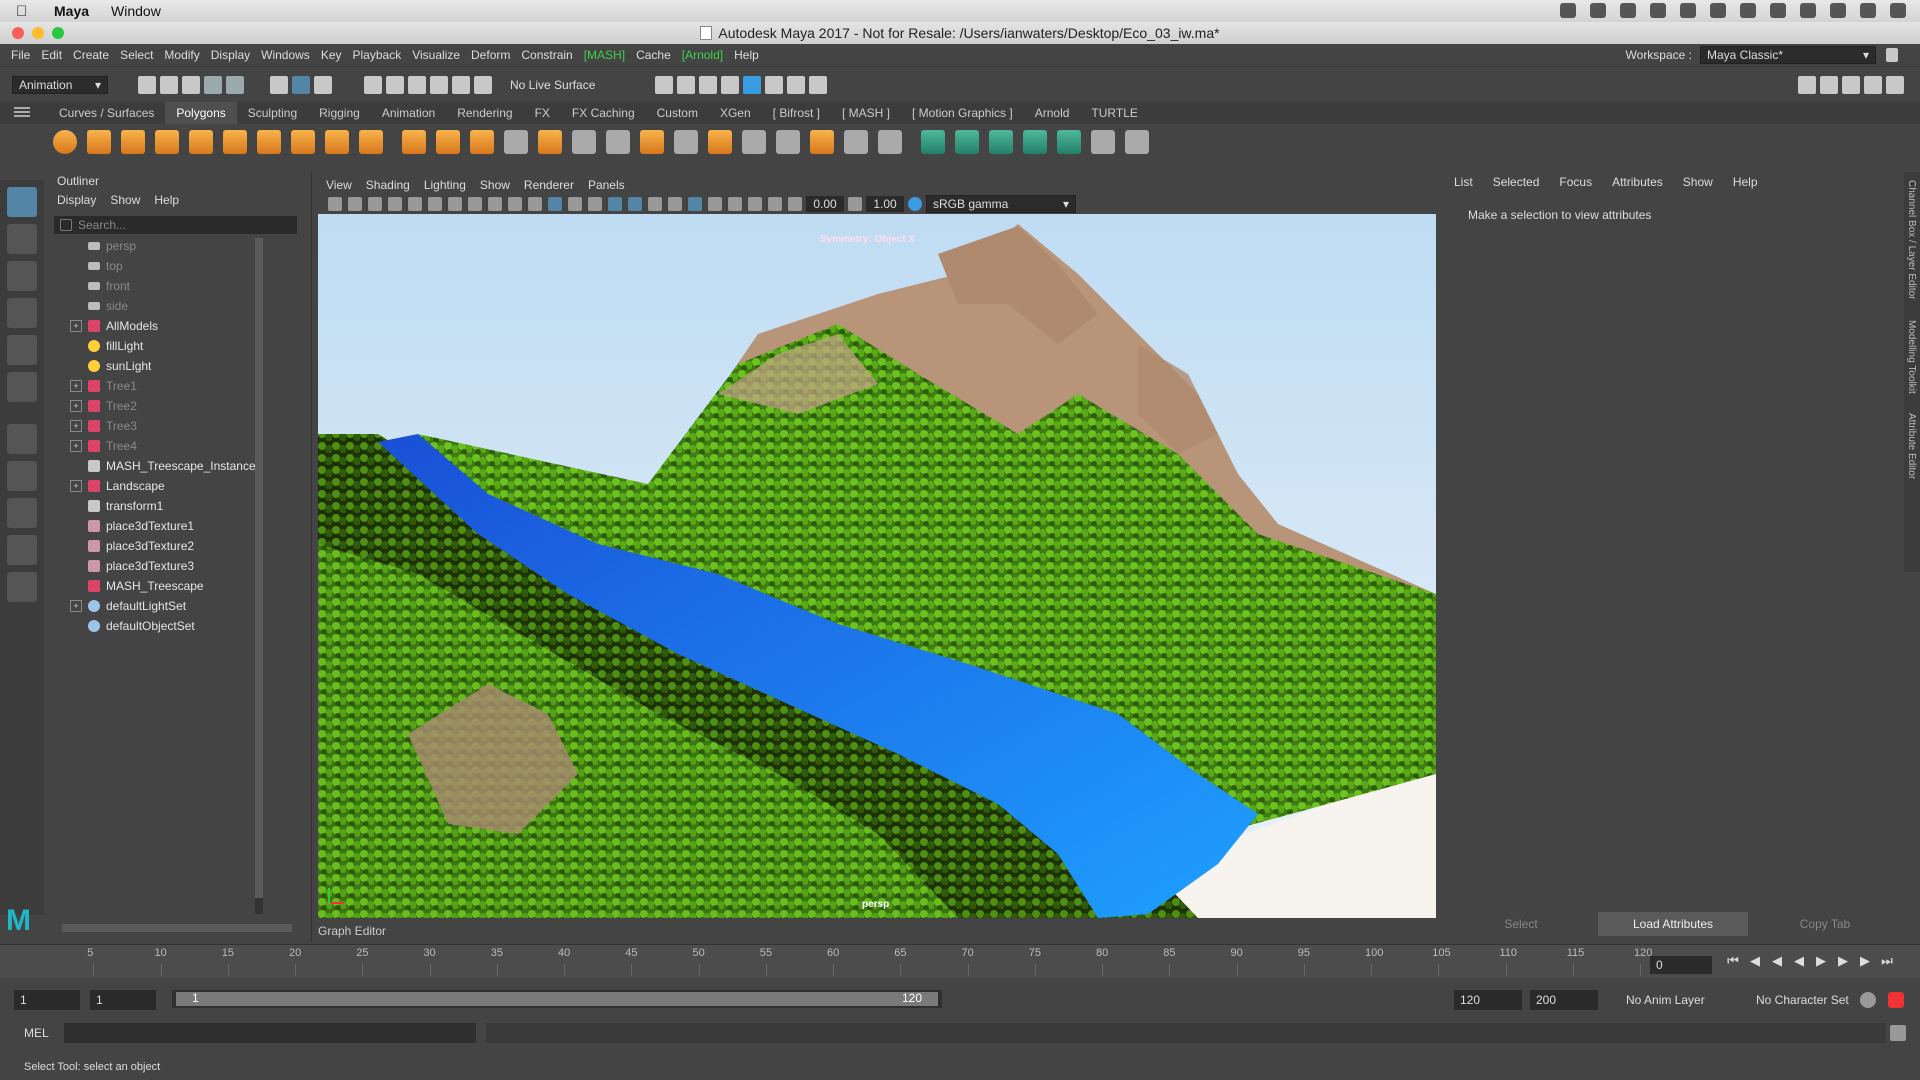 Image resolution: width=1920 pixels, height=1080 pixels. What do you see at coordinates (167, 142) in the screenshot?
I see `poly-cone-icon` at bounding box center [167, 142].